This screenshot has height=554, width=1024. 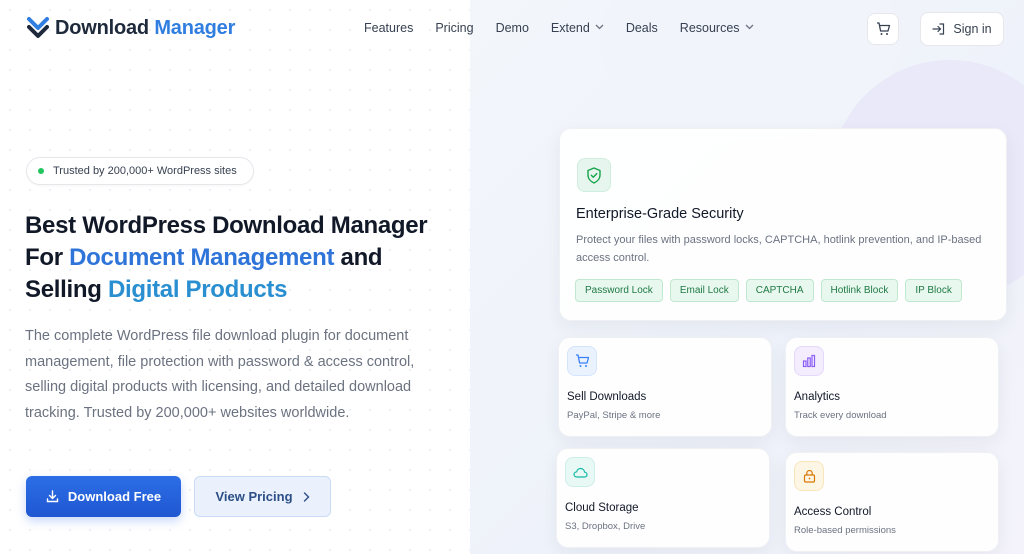 I want to click on headline-highlight-digital: Digital Products, so click(x=197, y=289).